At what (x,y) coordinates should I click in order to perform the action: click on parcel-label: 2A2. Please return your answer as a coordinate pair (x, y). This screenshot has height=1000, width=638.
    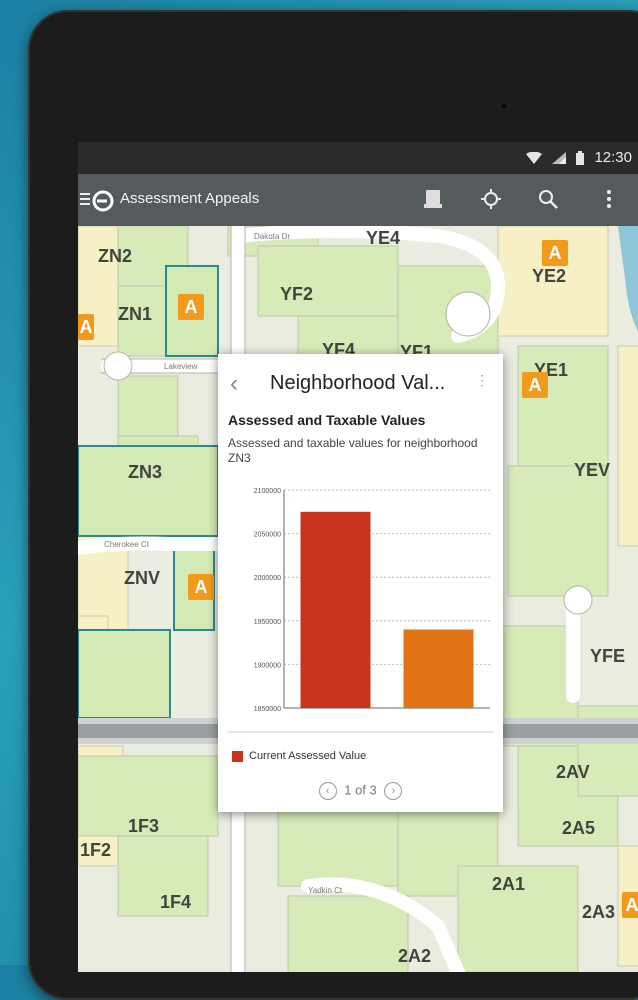
    Looking at the image, I should click on (415, 956).